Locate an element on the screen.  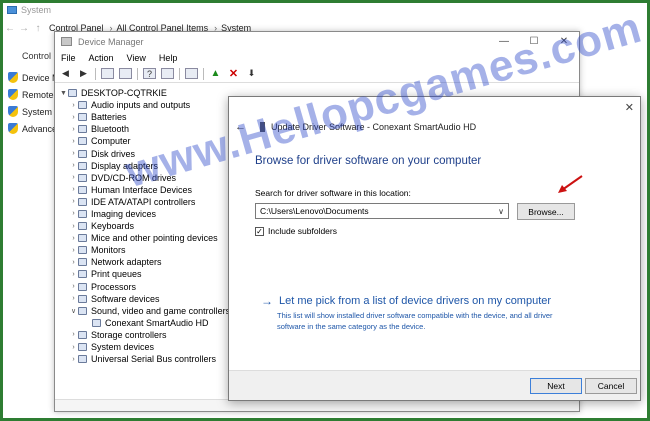
tree-item: › Imaging devices is located at coordinates (149, 214).